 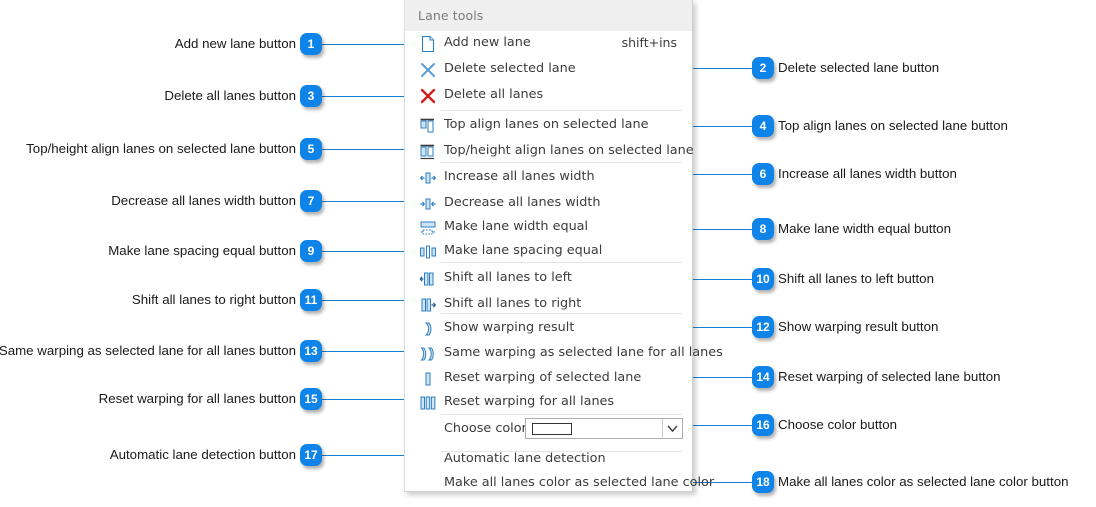 I want to click on menu-item-label: Decrease all lanes width, so click(x=522, y=202).